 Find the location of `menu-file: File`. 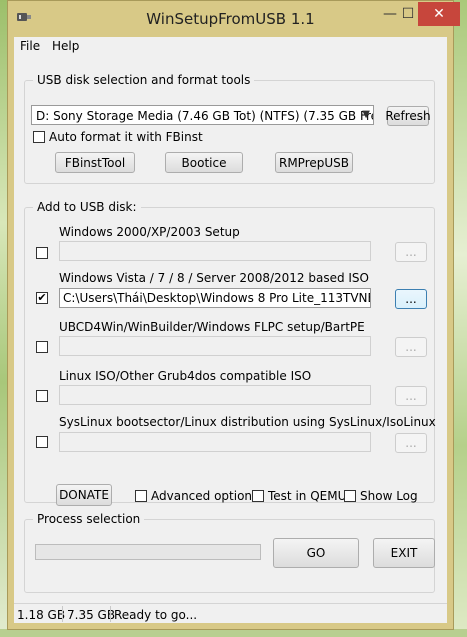

menu-file: File is located at coordinates (30, 46).